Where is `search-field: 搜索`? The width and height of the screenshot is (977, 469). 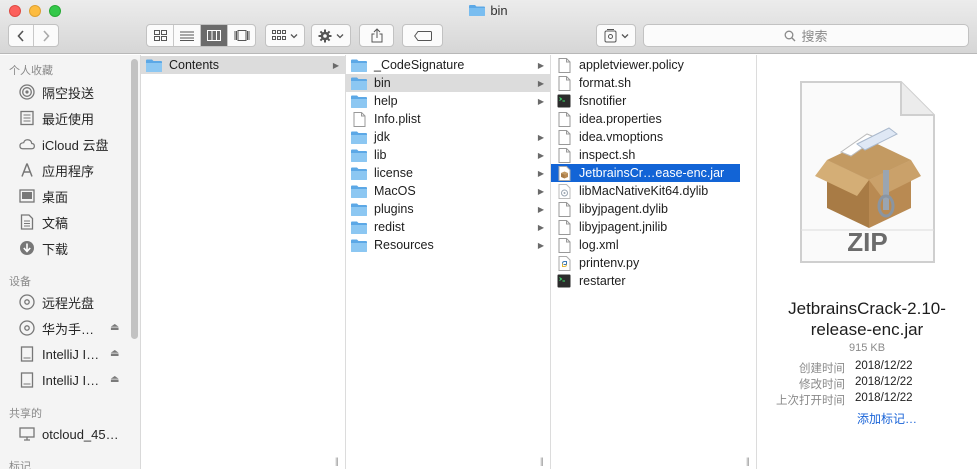 search-field: 搜索 is located at coordinates (806, 35).